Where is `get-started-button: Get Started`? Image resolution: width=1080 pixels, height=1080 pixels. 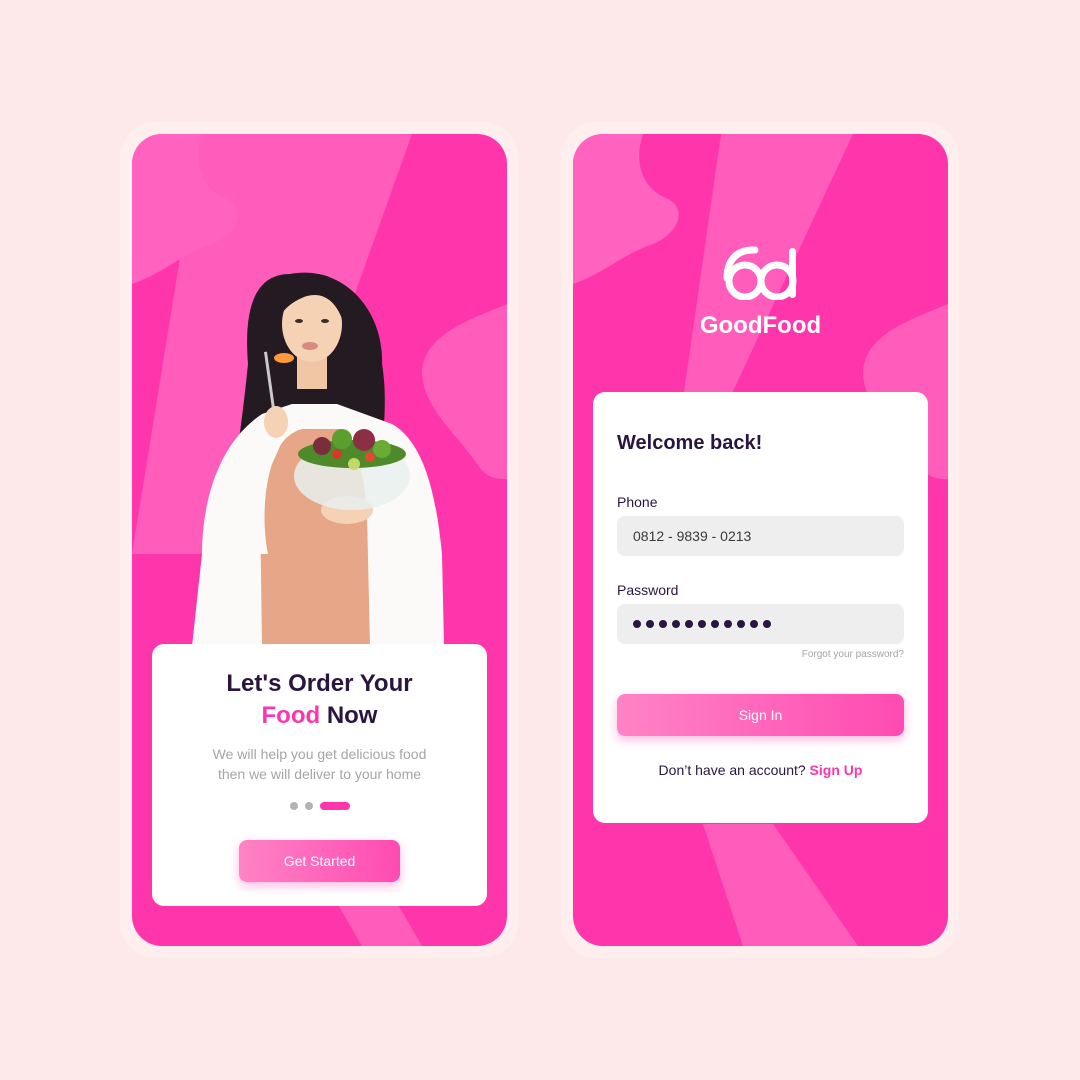 get-started-button: Get Started is located at coordinates (319, 861).